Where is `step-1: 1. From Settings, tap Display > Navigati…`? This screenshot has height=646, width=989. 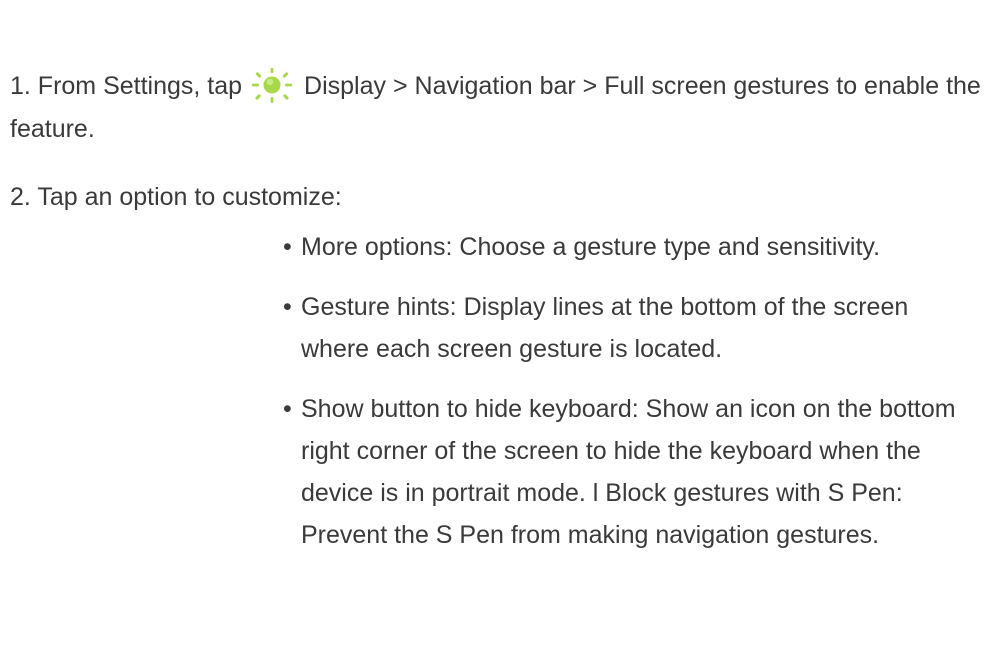
step-1: 1. From Settings, tap Display > Navigati… is located at coordinates (495, 107).